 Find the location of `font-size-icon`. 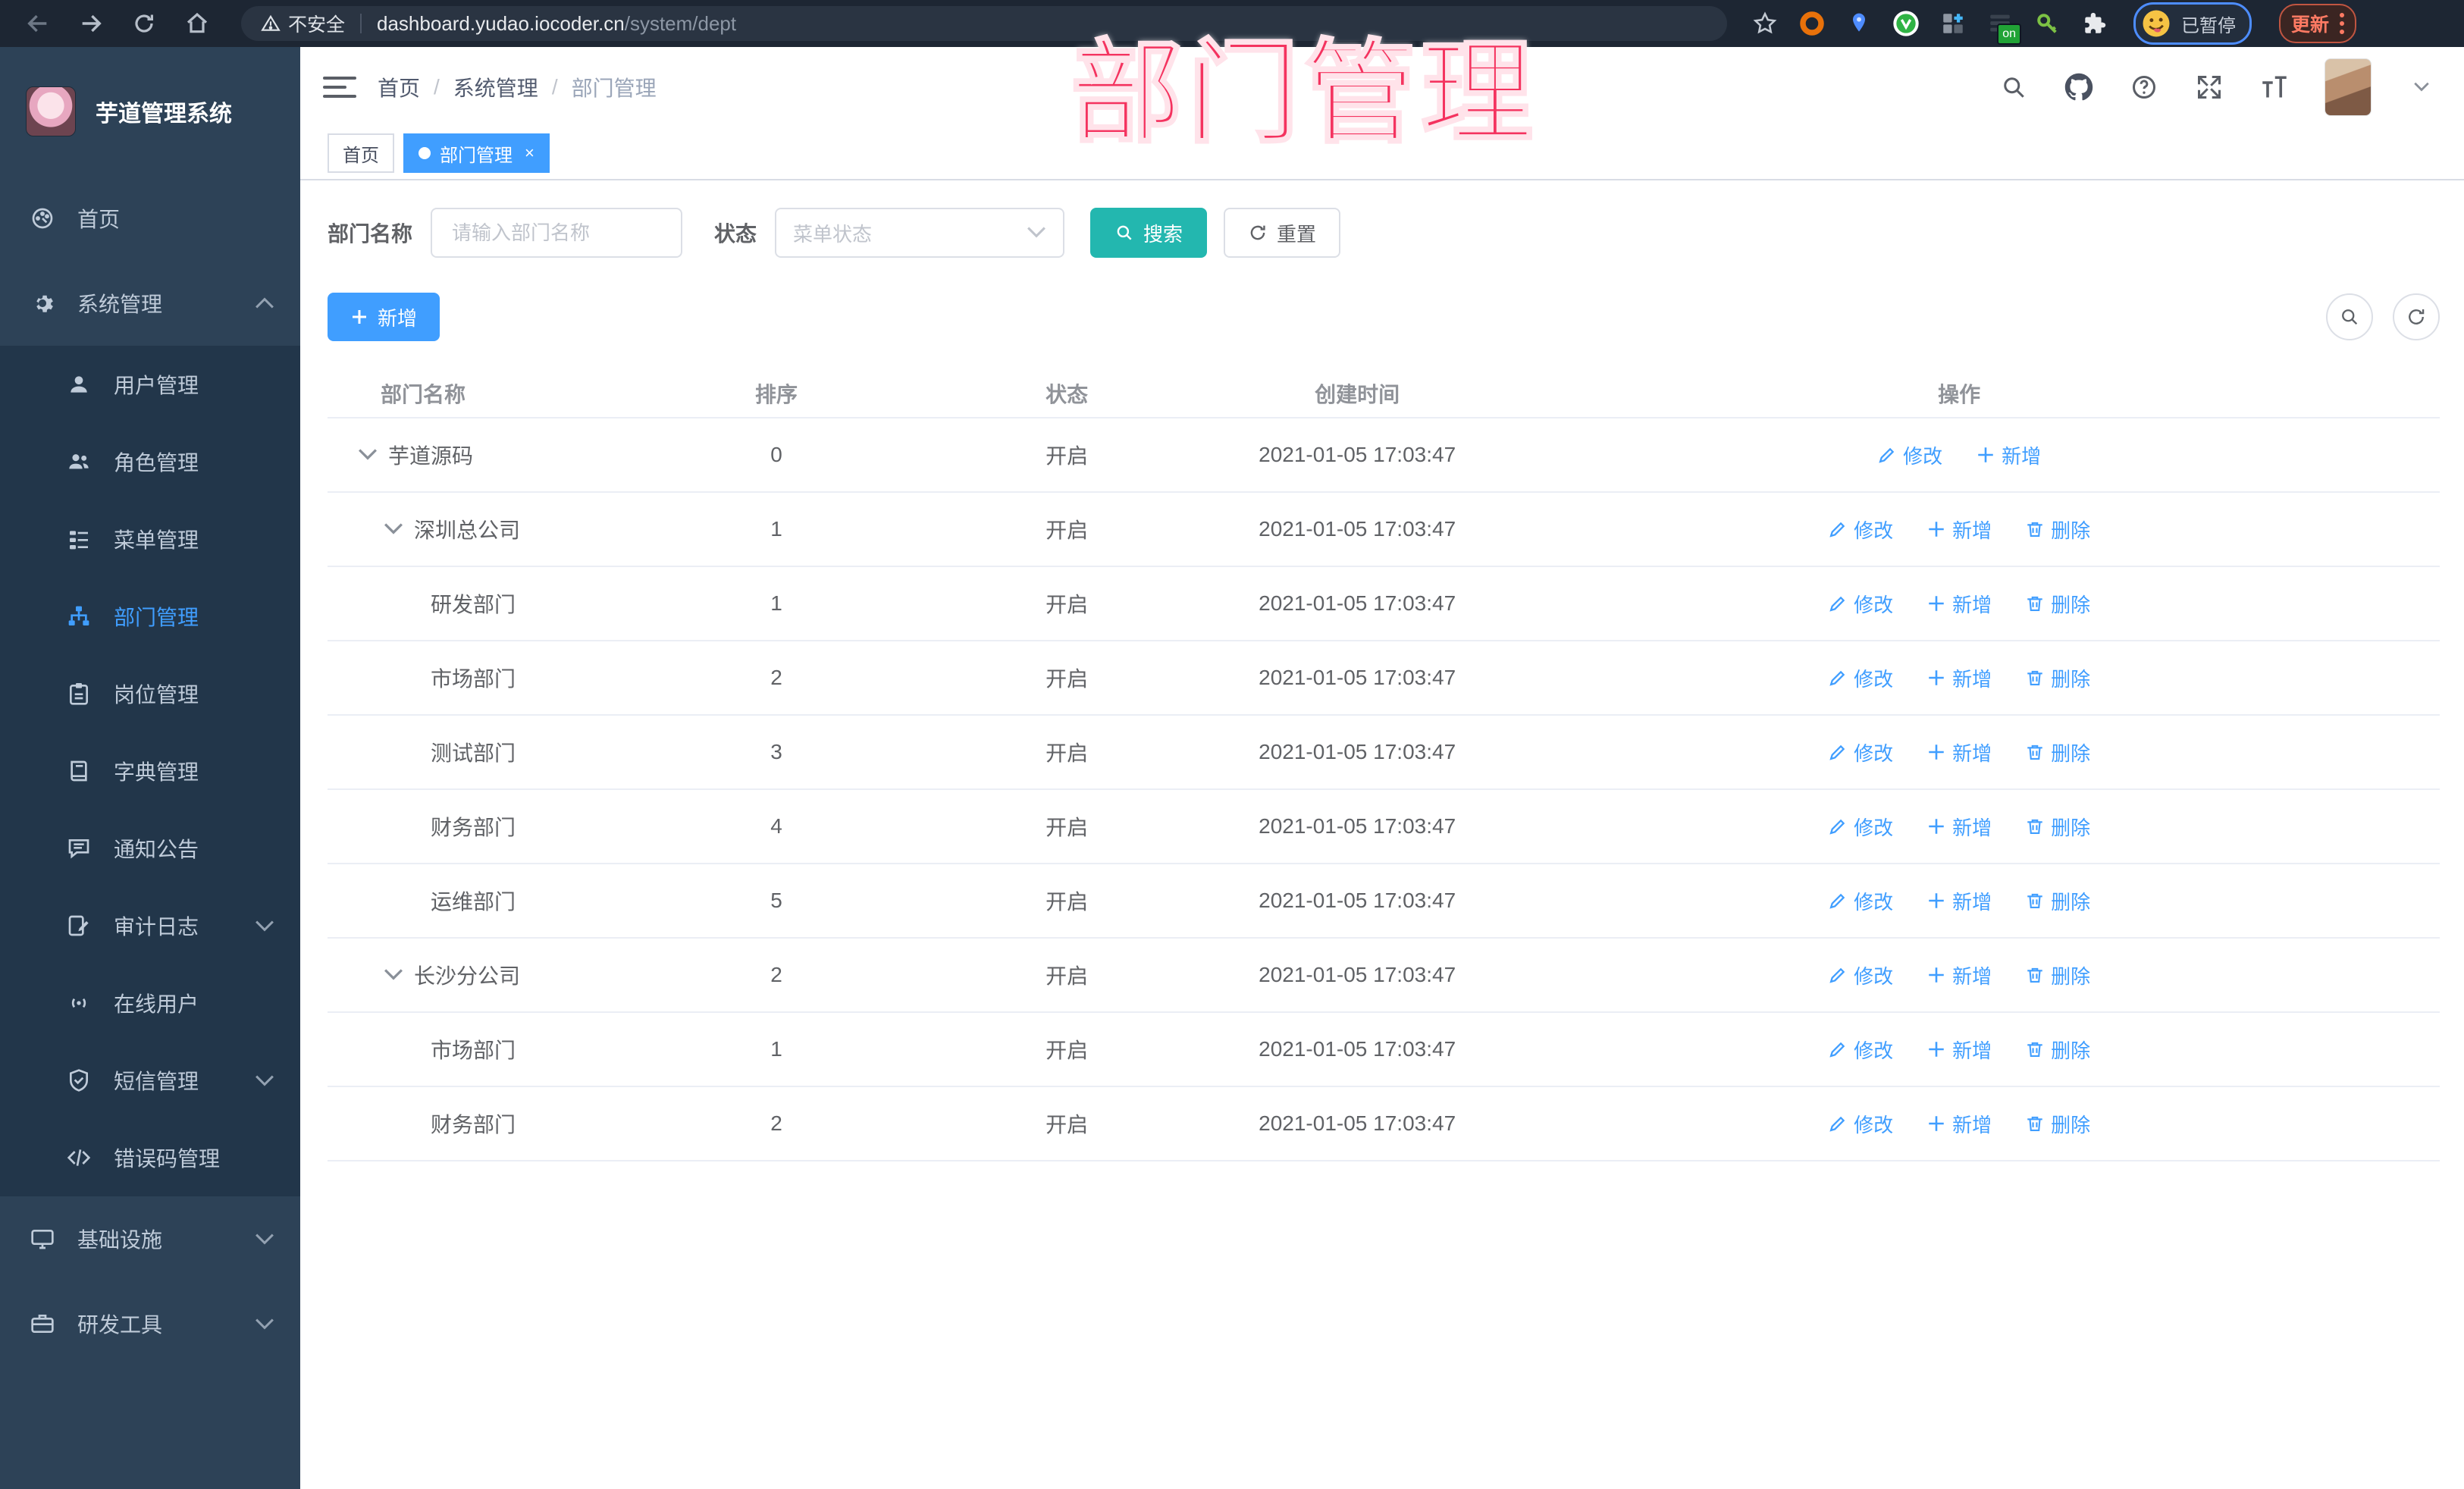

font-size-icon is located at coordinates (2274, 87).